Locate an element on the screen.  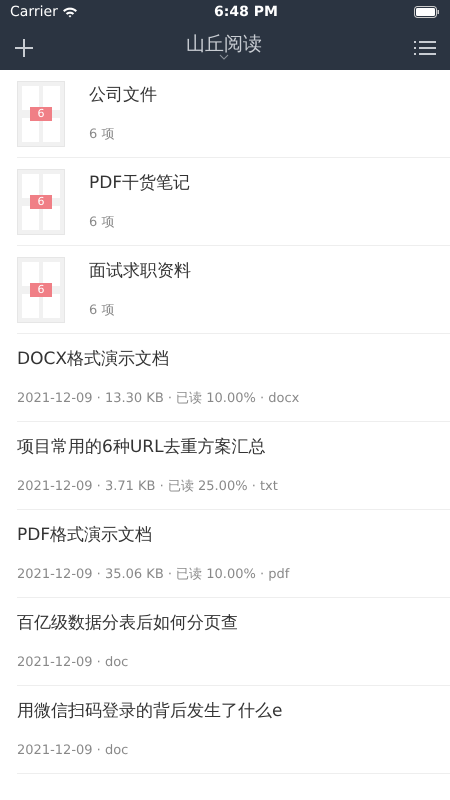
clock-time: 6:48 PM is located at coordinates (246, 12).